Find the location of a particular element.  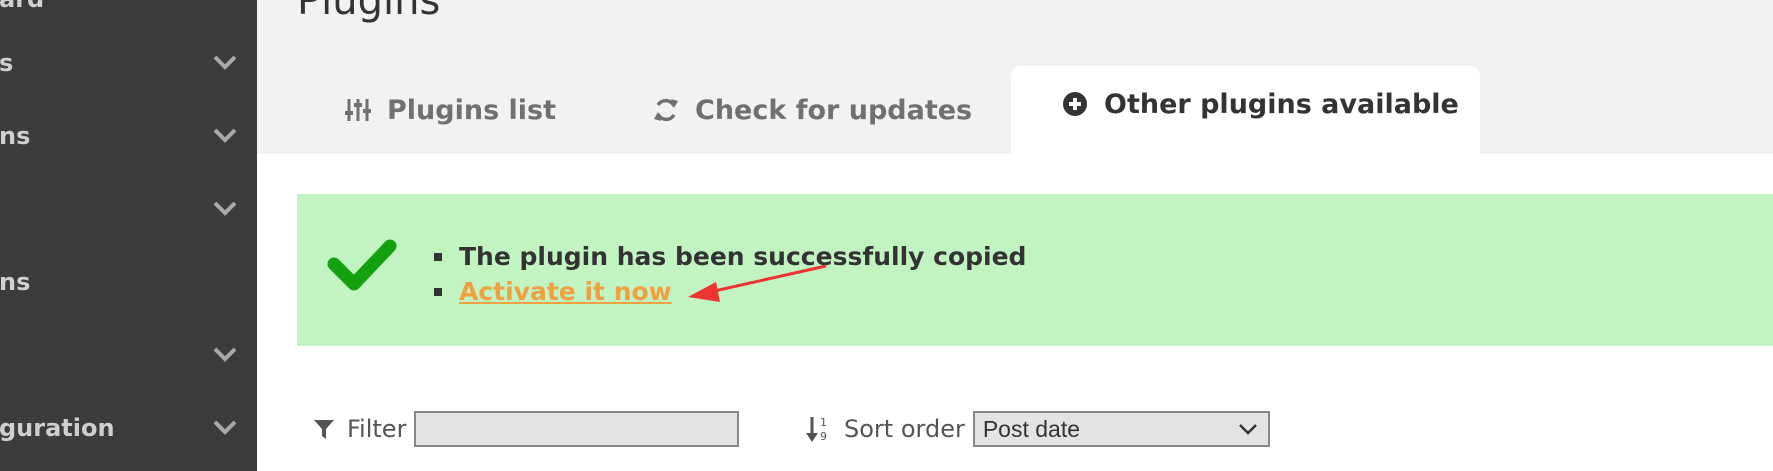

tab-label: Other plugins available is located at coordinates (1281, 104).